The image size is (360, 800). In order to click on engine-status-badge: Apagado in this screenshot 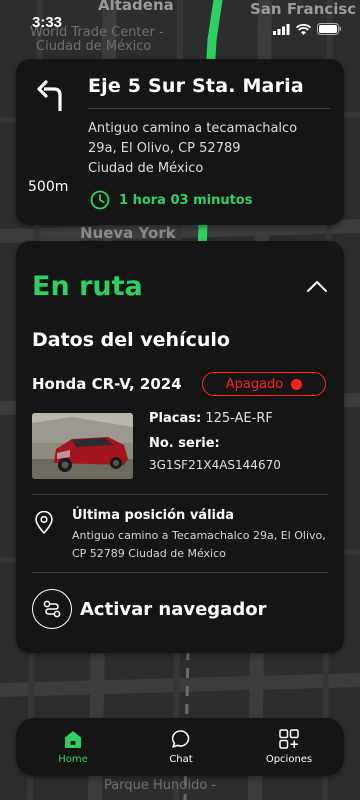, I will do `click(264, 384)`.